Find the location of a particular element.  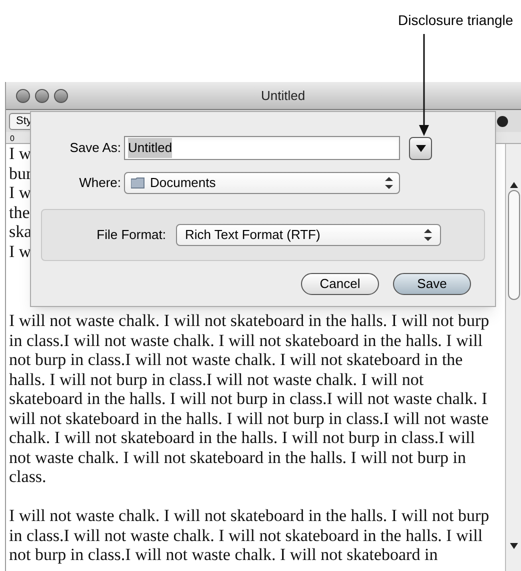

ruler-zero-label: 0 is located at coordinates (12, 139).